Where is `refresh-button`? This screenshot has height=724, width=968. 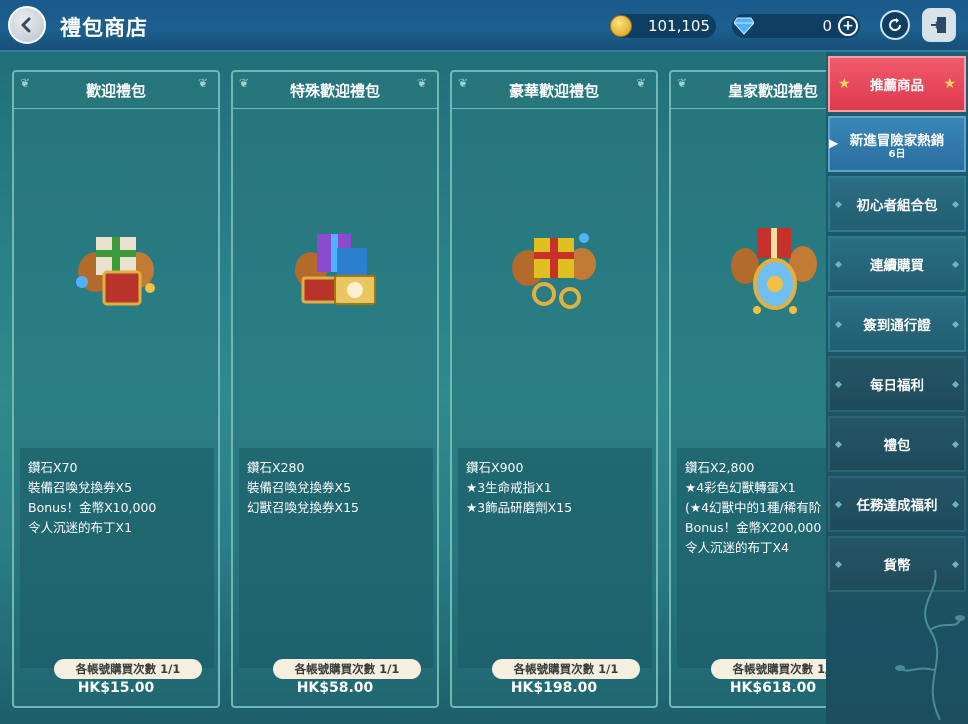 refresh-button is located at coordinates (895, 25).